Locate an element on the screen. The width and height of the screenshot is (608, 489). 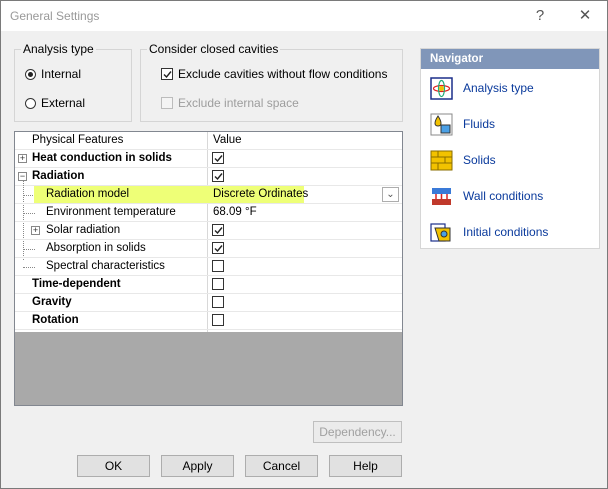
header-value: Value is located at coordinates (227, 140).